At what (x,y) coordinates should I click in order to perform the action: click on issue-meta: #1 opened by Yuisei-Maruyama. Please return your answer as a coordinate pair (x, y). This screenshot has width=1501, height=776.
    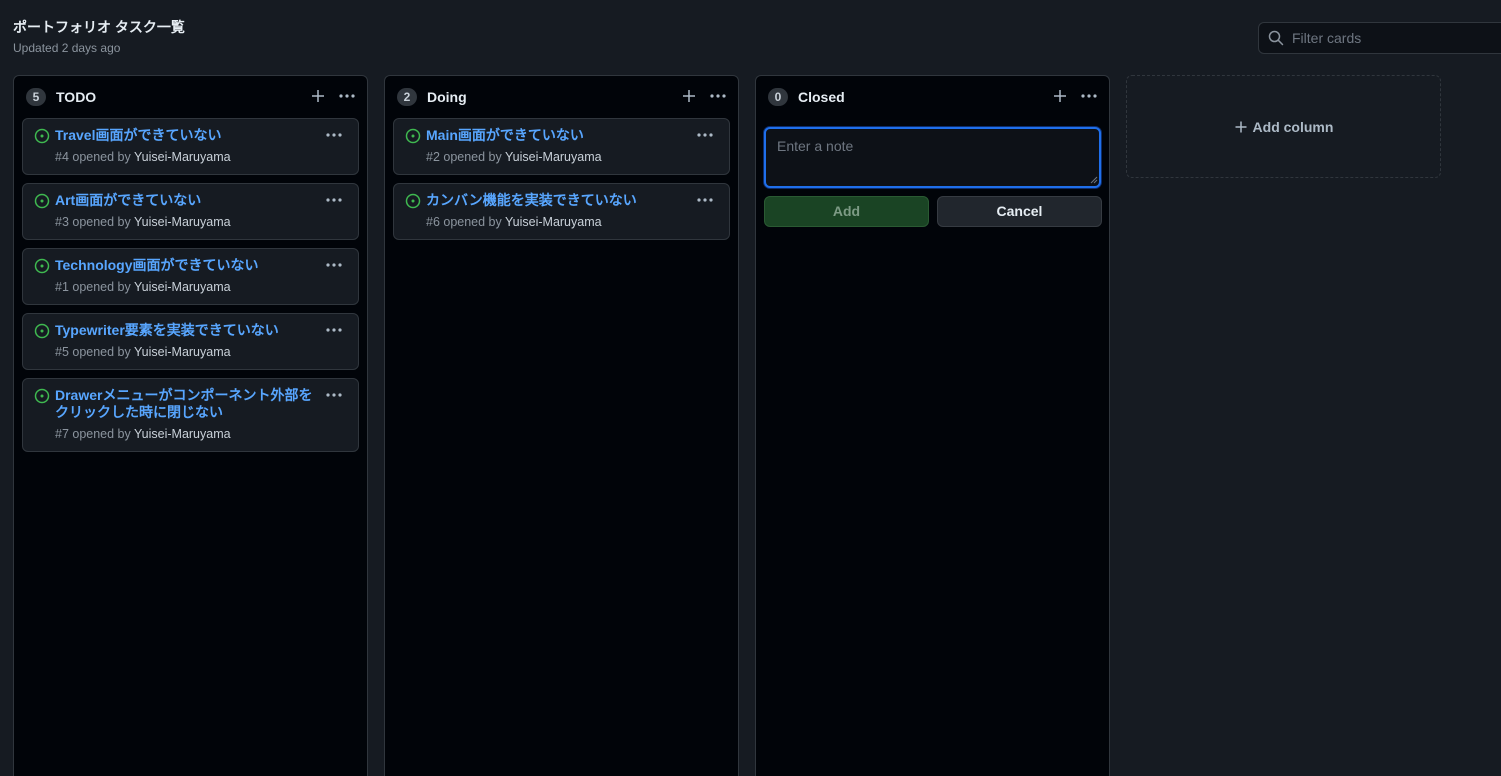
    Looking at the image, I should click on (143, 287).